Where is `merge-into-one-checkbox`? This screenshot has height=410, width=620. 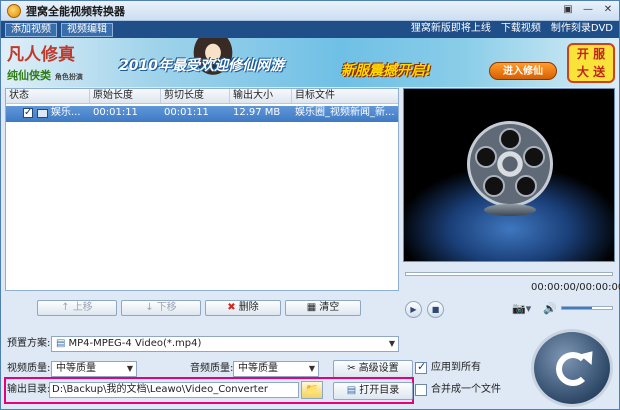
merge-into-one-checkbox is located at coordinates (421, 390).